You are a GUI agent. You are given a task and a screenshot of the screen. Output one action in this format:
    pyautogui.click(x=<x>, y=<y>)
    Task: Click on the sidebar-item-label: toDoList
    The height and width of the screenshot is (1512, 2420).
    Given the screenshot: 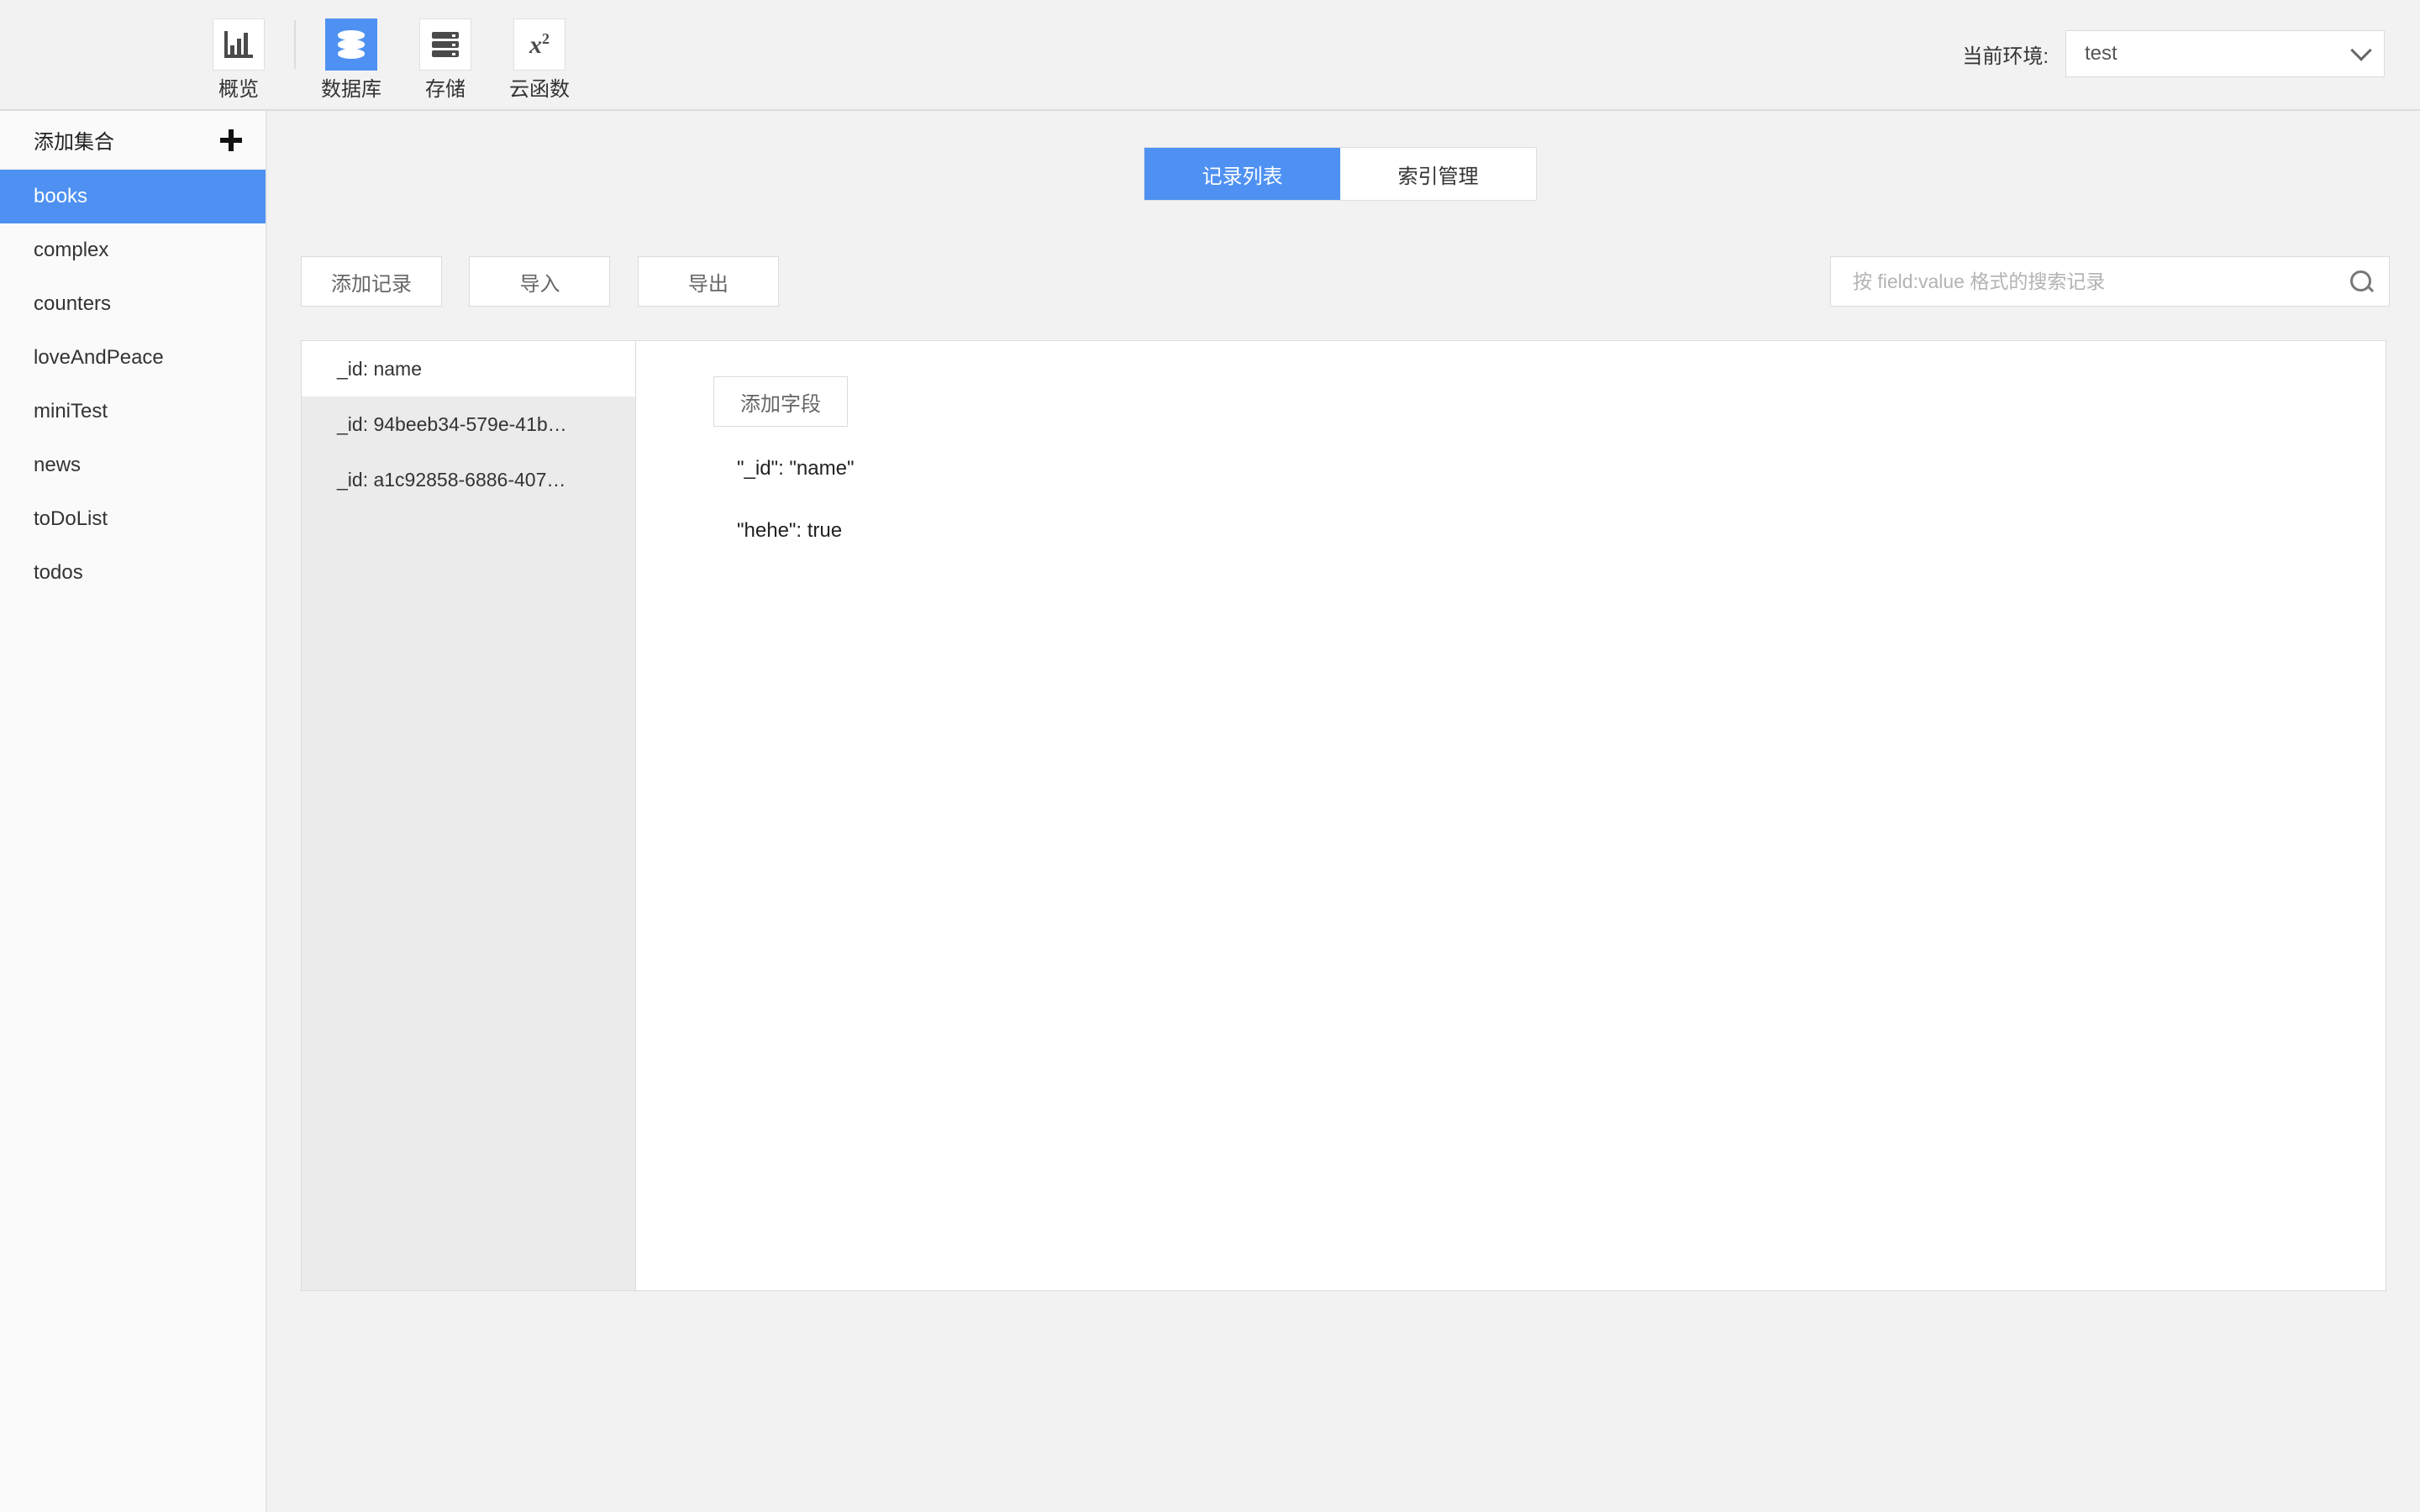 What is the action you would take?
    pyautogui.click(x=71, y=518)
    